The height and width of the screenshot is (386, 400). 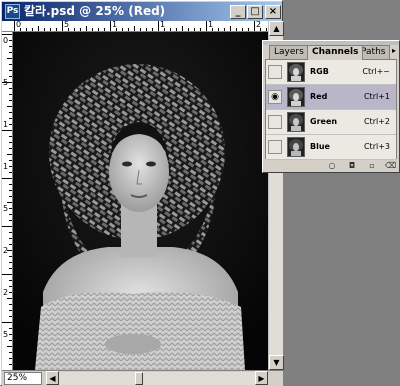 What do you see at coordinates (142, 11) in the screenshot?
I see `title-bar: Ps 칼라.psd @ 25% (Red) _ □ ×` at bounding box center [142, 11].